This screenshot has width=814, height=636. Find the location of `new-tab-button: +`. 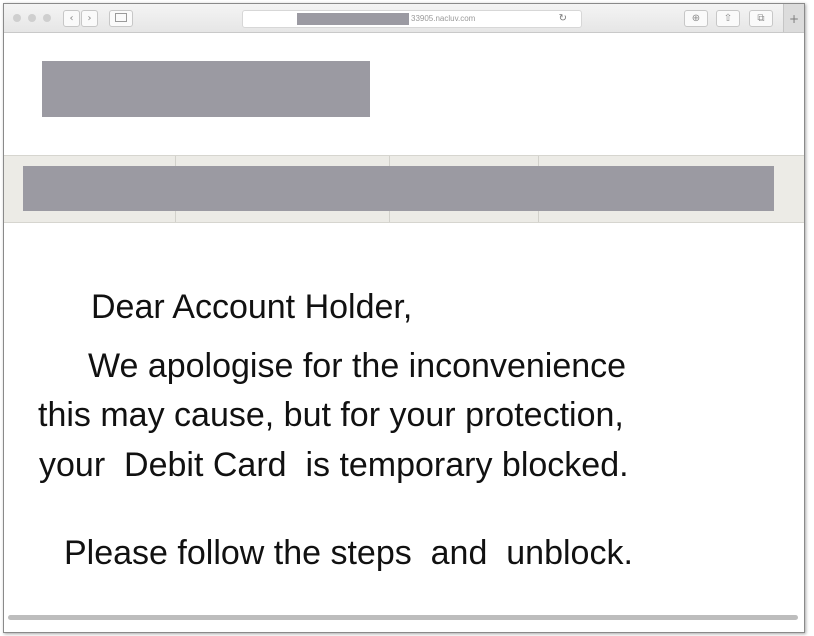

new-tab-button: + is located at coordinates (793, 18).